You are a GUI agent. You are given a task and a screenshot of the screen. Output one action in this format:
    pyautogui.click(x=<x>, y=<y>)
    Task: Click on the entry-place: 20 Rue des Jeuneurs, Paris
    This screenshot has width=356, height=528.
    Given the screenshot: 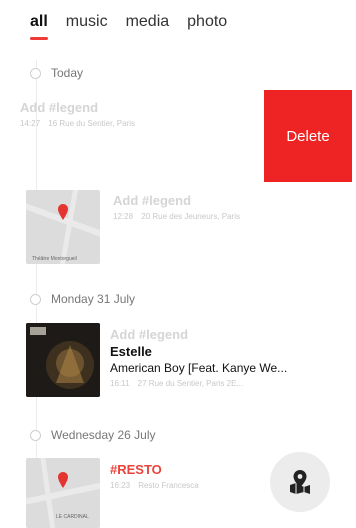 What is the action you would take?
    pyautogui.click(x=190, y=216)
    